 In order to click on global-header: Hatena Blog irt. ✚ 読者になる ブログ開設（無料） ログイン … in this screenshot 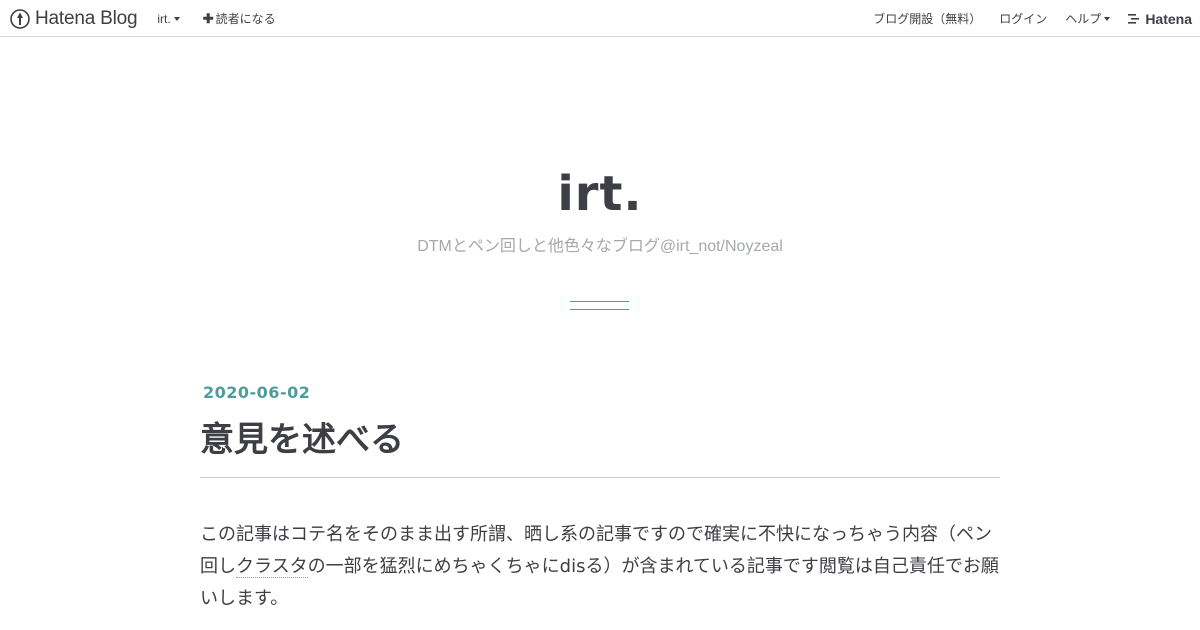, I will do `click(600, 18)`.